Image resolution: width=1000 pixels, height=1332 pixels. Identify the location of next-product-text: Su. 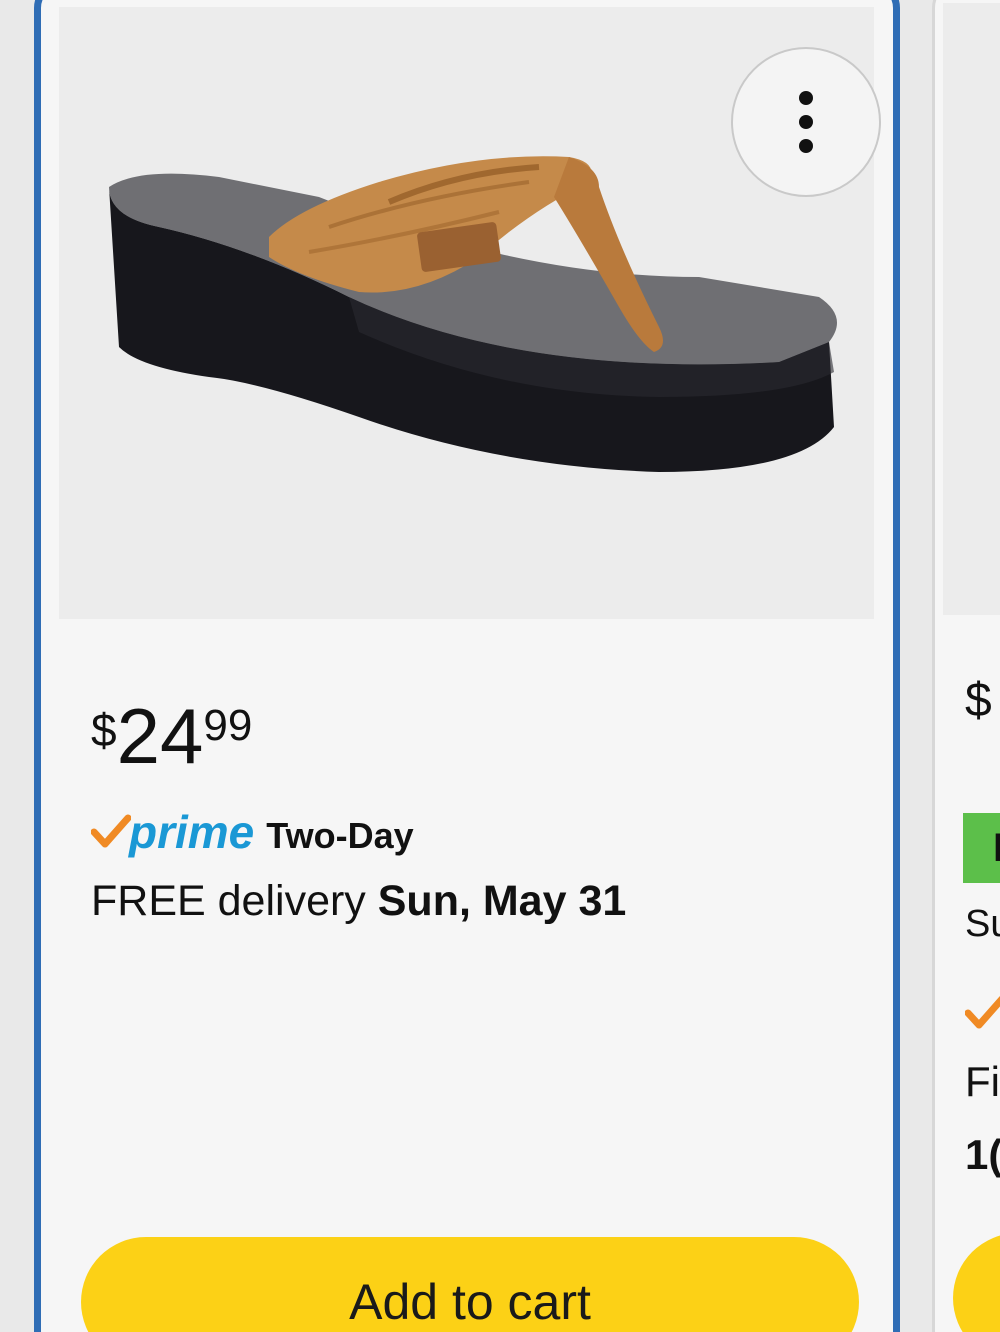
(982, 924).